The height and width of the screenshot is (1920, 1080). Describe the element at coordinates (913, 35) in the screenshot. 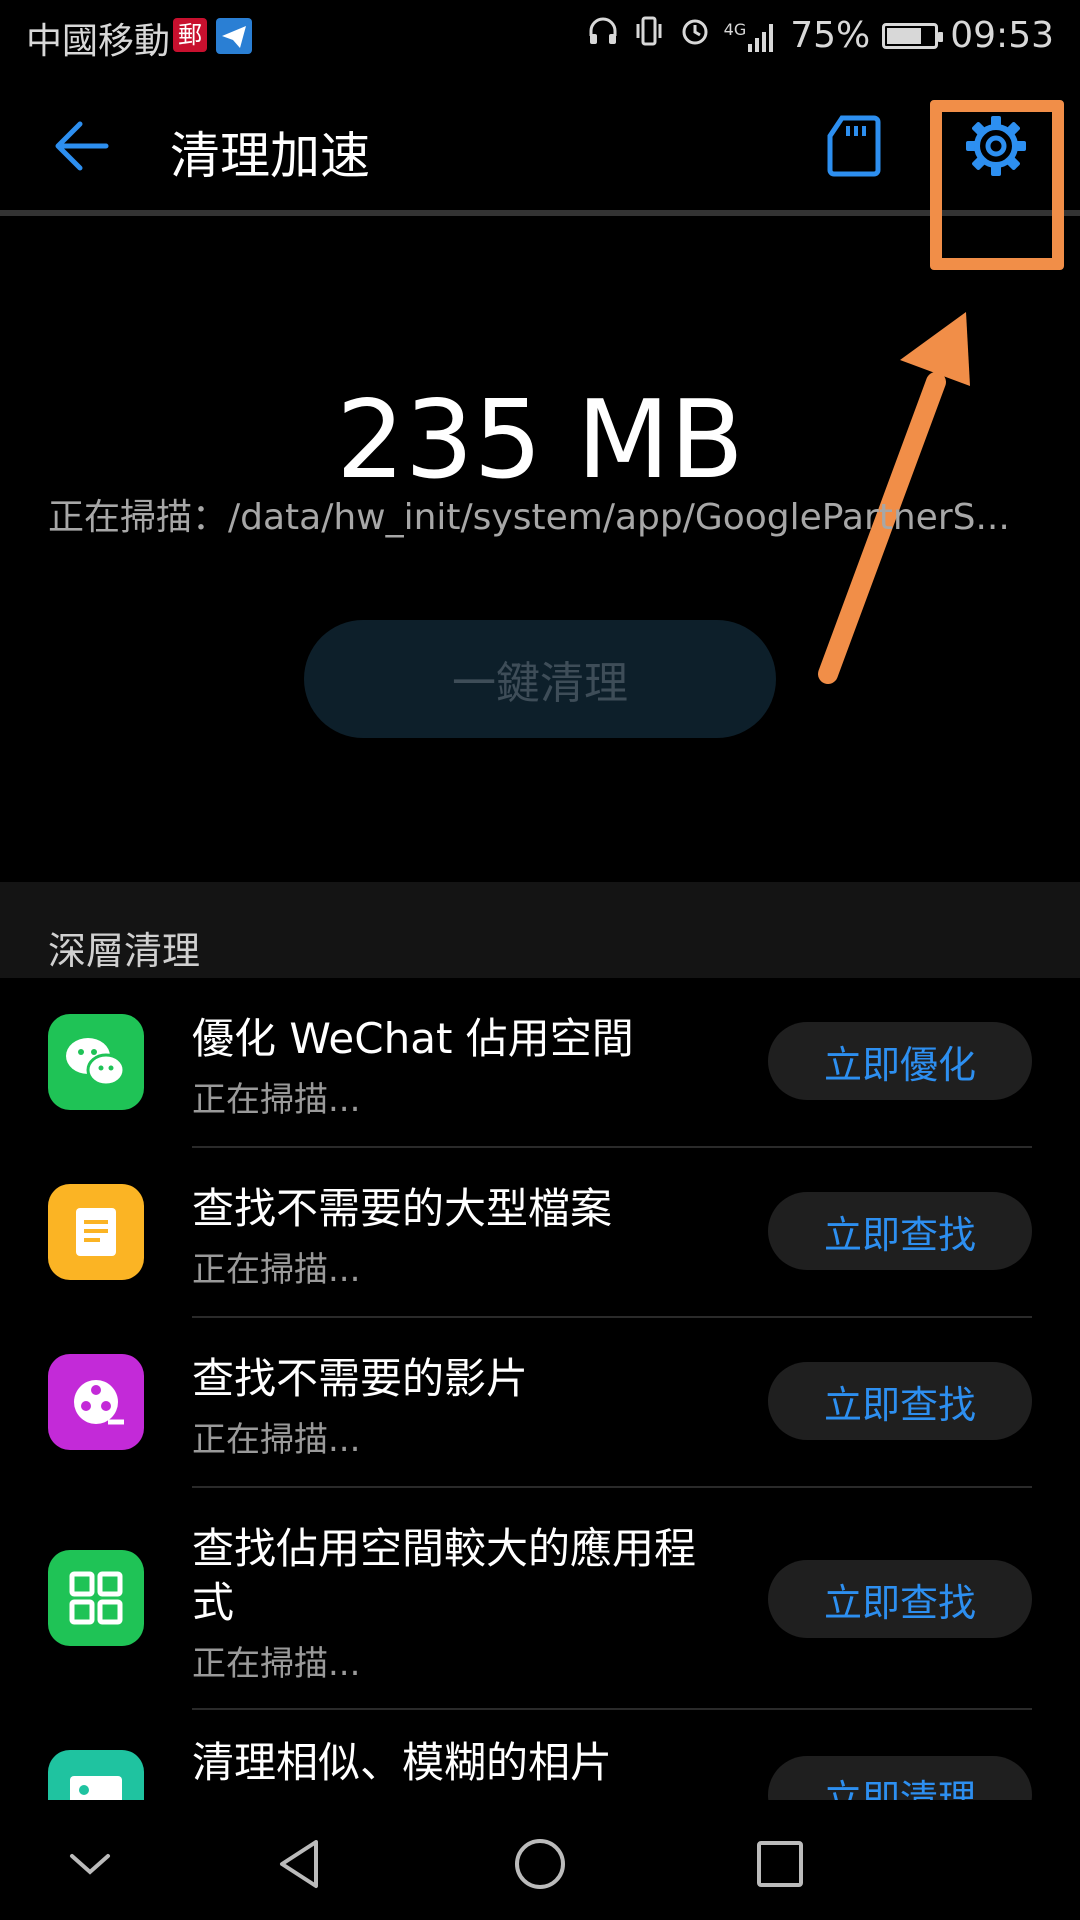

I see `battery-icon` at that location.